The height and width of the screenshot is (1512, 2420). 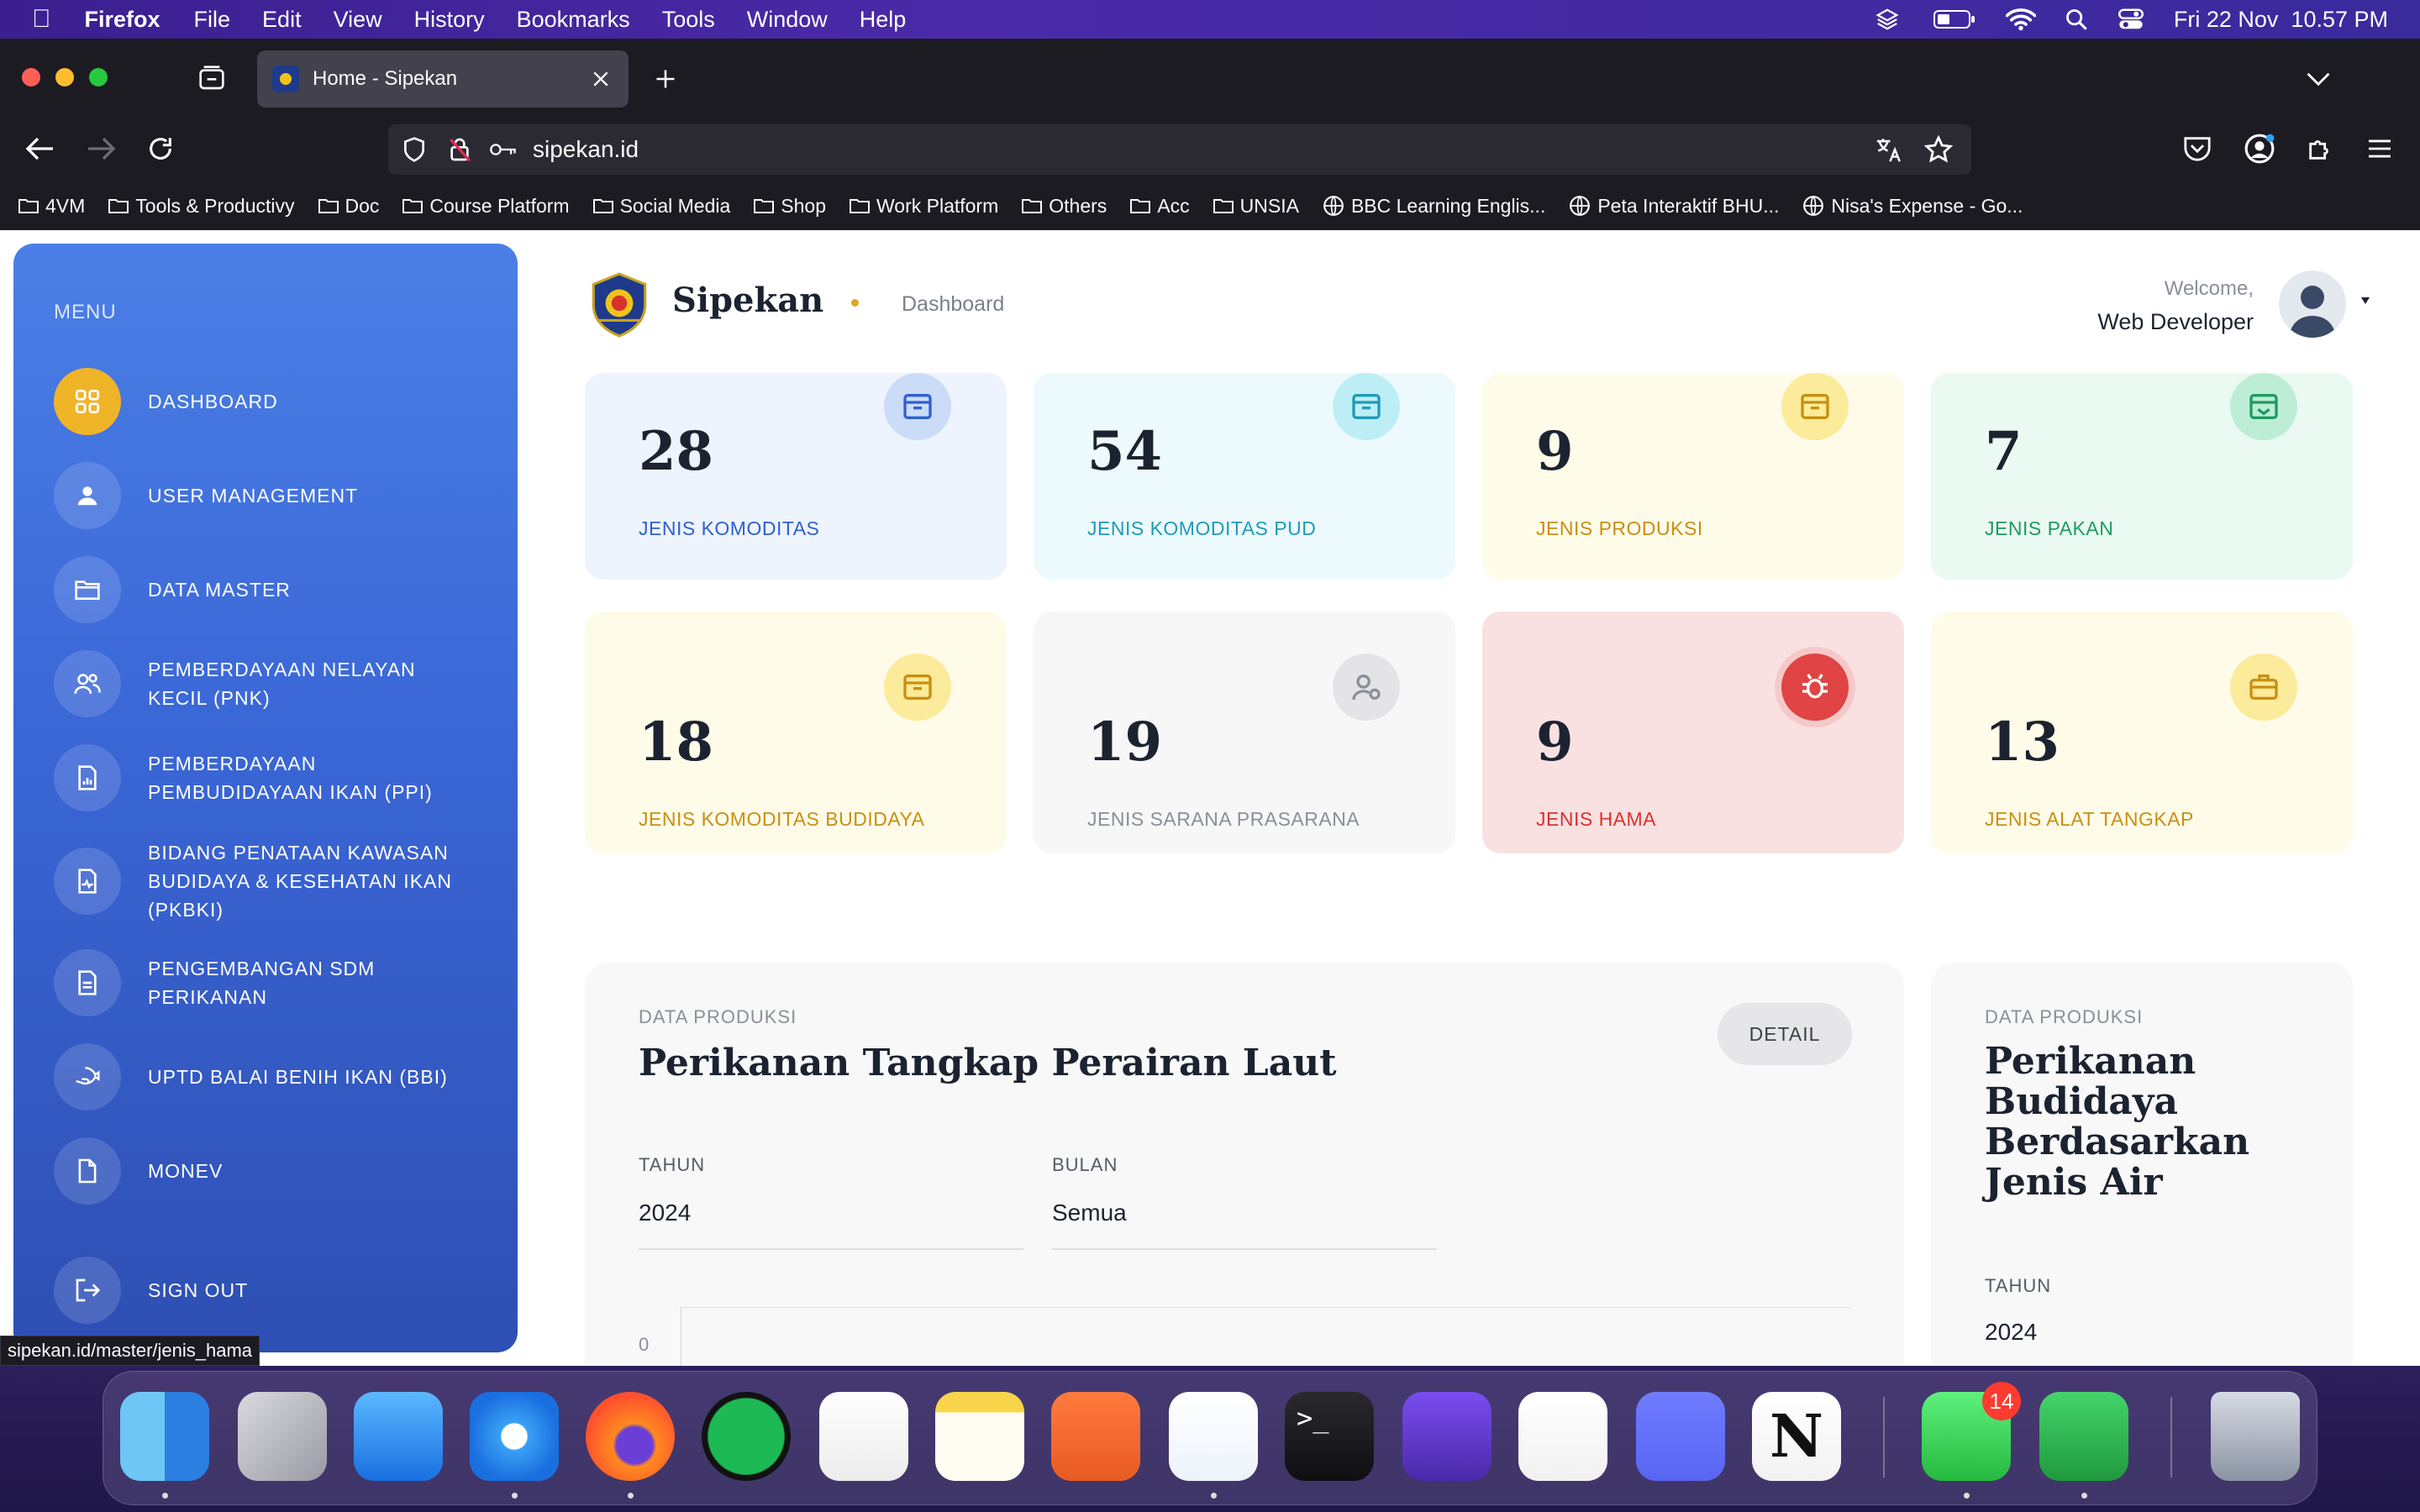 What do you see at coordinates (282, 20) in the screenshot?
I see `menu-edit: Edit` at bounding box center [282, 20].